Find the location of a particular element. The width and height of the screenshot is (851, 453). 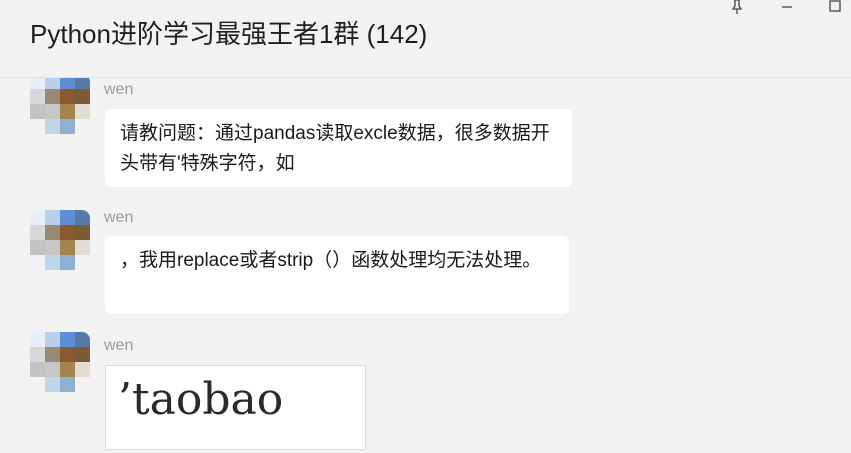

image-message-text: ’taobao is located at coordinates (201, 399).